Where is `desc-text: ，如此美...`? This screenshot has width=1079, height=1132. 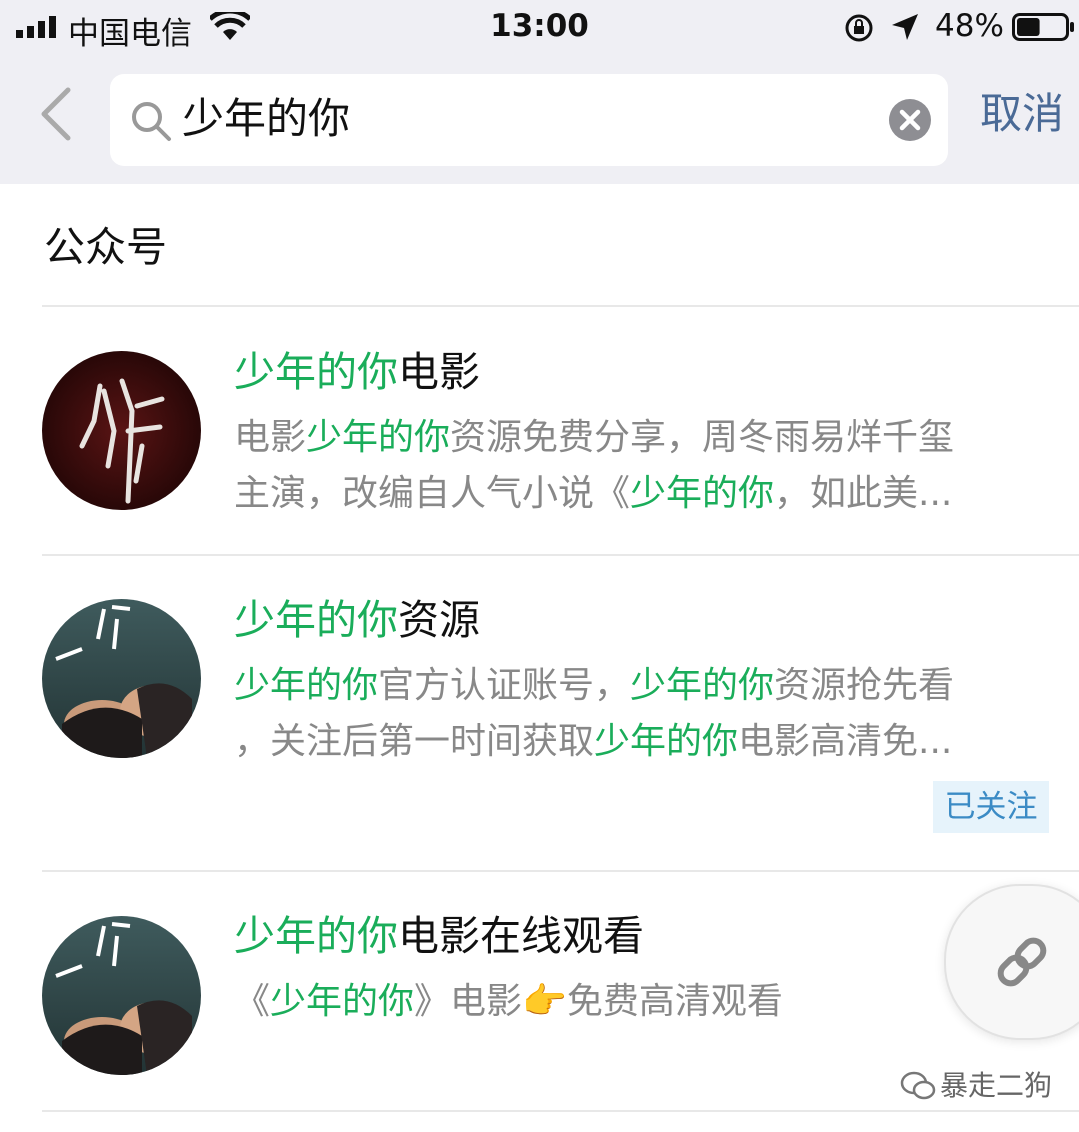 desc-text: ，如此美... is located at coordinates (863, 493).